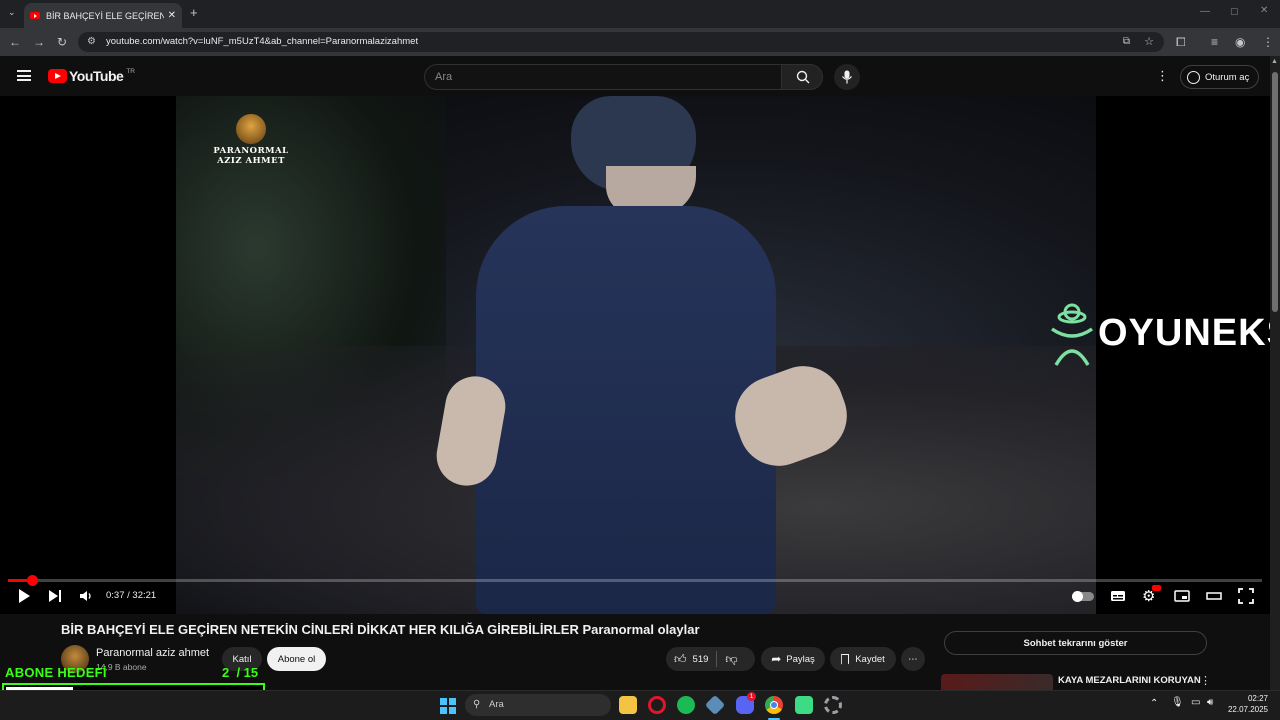 The image size is (1280, 720). Describe the element at coordinates (1118, 596) in the screenshot. I see `subtitles-icon` at that location.